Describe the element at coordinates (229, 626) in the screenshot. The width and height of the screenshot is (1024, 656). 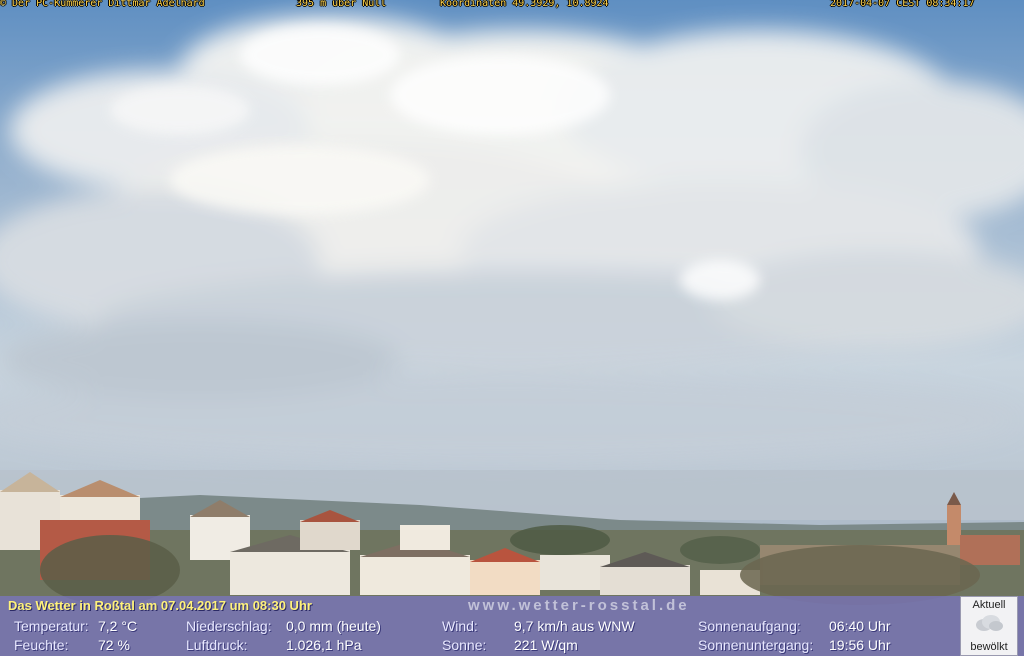
I see `precipitation-label: Niederschlag:` at that location.